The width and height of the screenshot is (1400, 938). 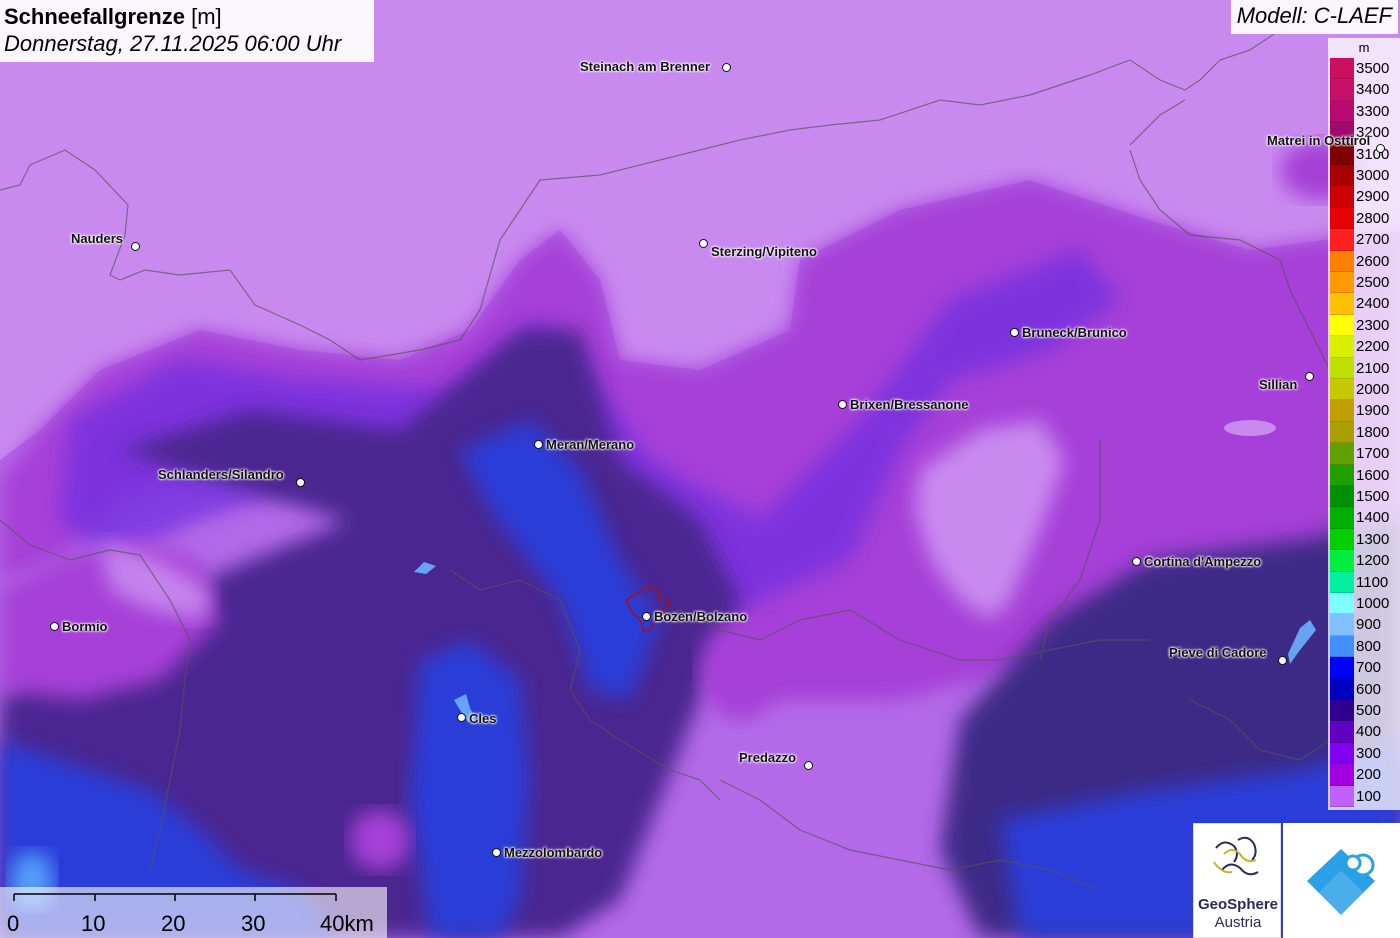 What do you see at coordinates (1373, 261) in the screenshot?
I see `legend-label: 2600` at bounding box center [1373, 261].